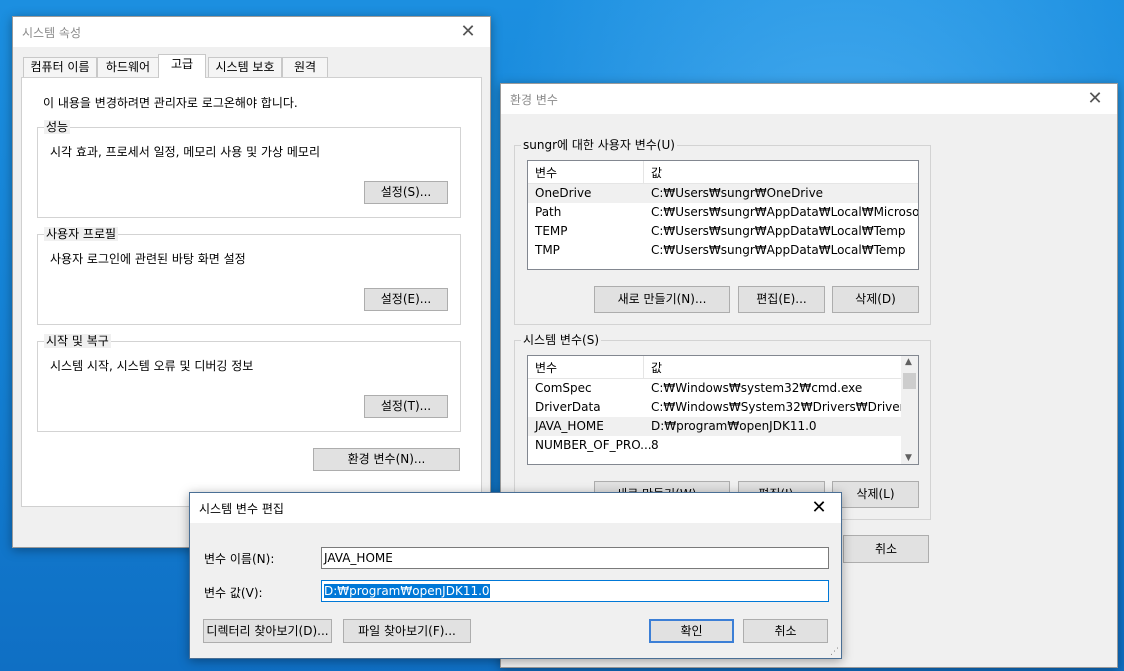 This screenshot has width=1124, height=671. What do you see at coordinates (551, 231) in the screenshot?
I see `var-name: TEMP` at bounding box center [551, 231].